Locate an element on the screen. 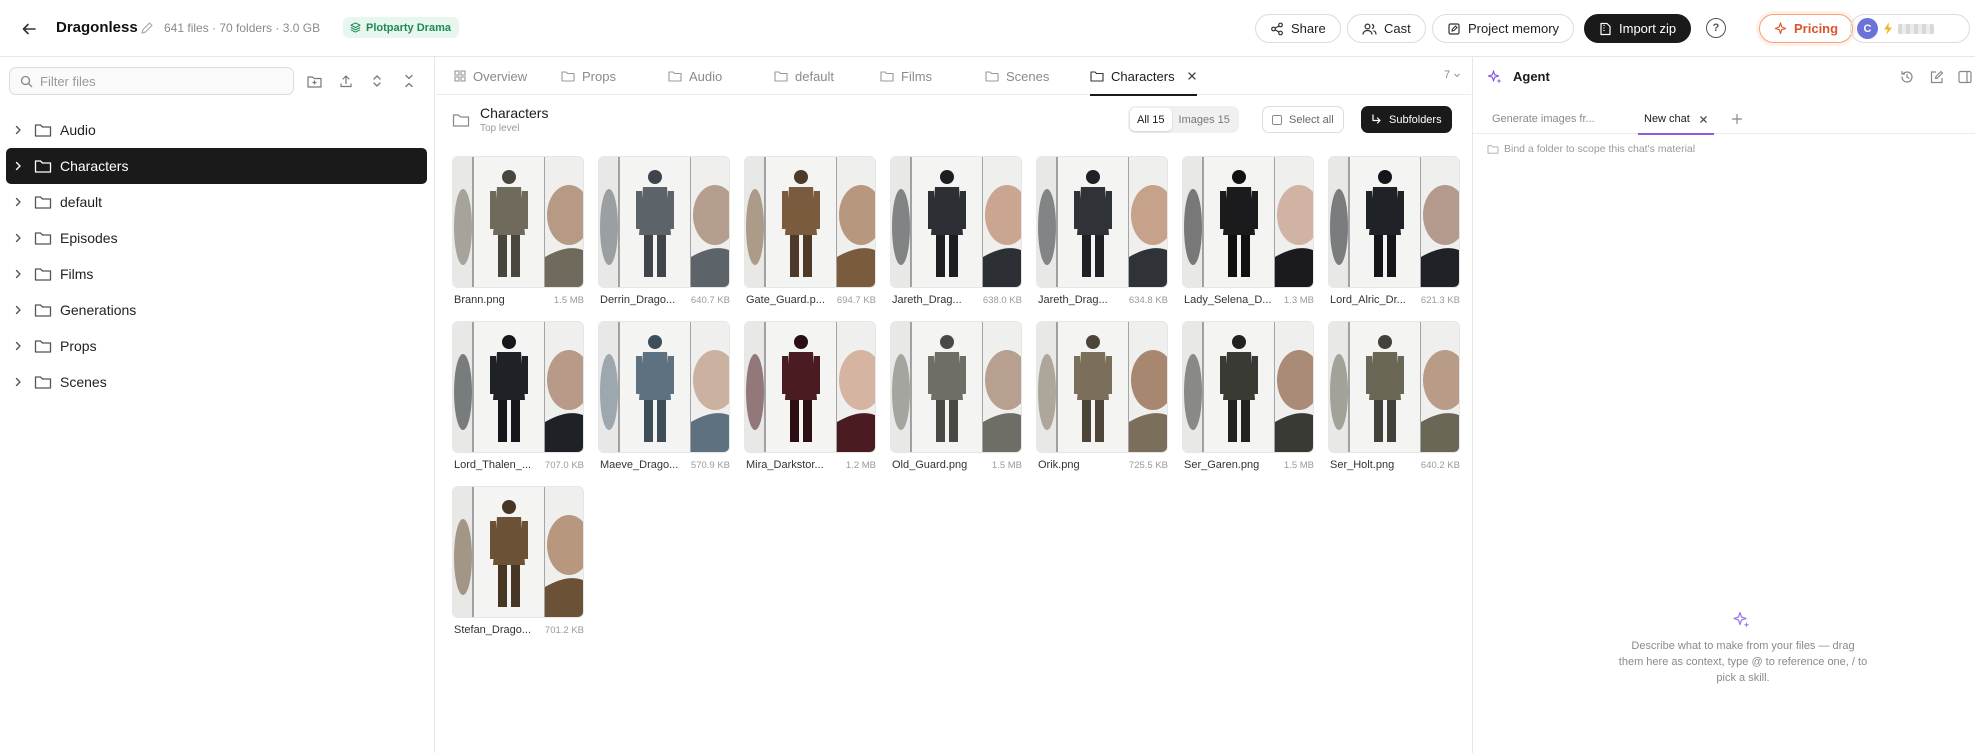  file-card: Derrin_Drago... 640.7 KB is located at coordinates (664, 231).